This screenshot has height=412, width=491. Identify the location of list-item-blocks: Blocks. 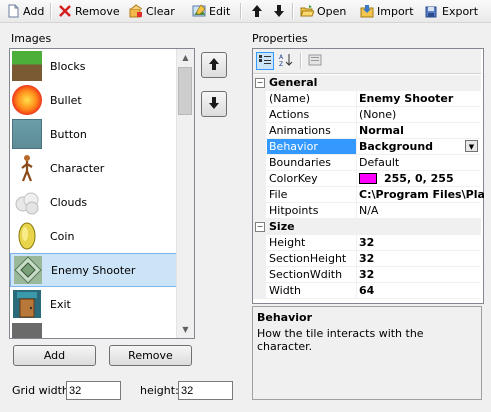
(94, 66).